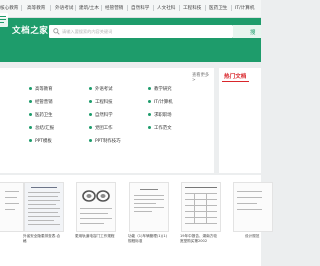 The image size is (320, 266). What do you see at coordinates (114, 8) in the screenshot?
I see `nav-item: 经管营销` at bounding box center [114, 8].